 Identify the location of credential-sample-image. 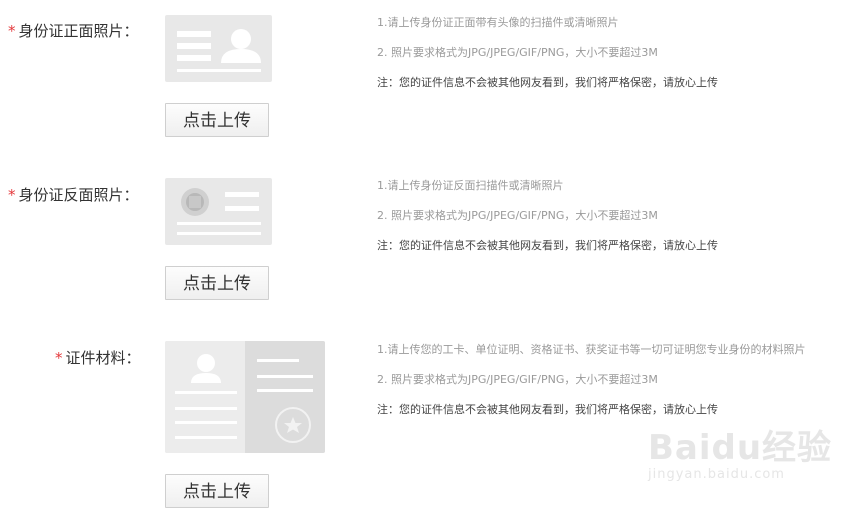
(245, 397).